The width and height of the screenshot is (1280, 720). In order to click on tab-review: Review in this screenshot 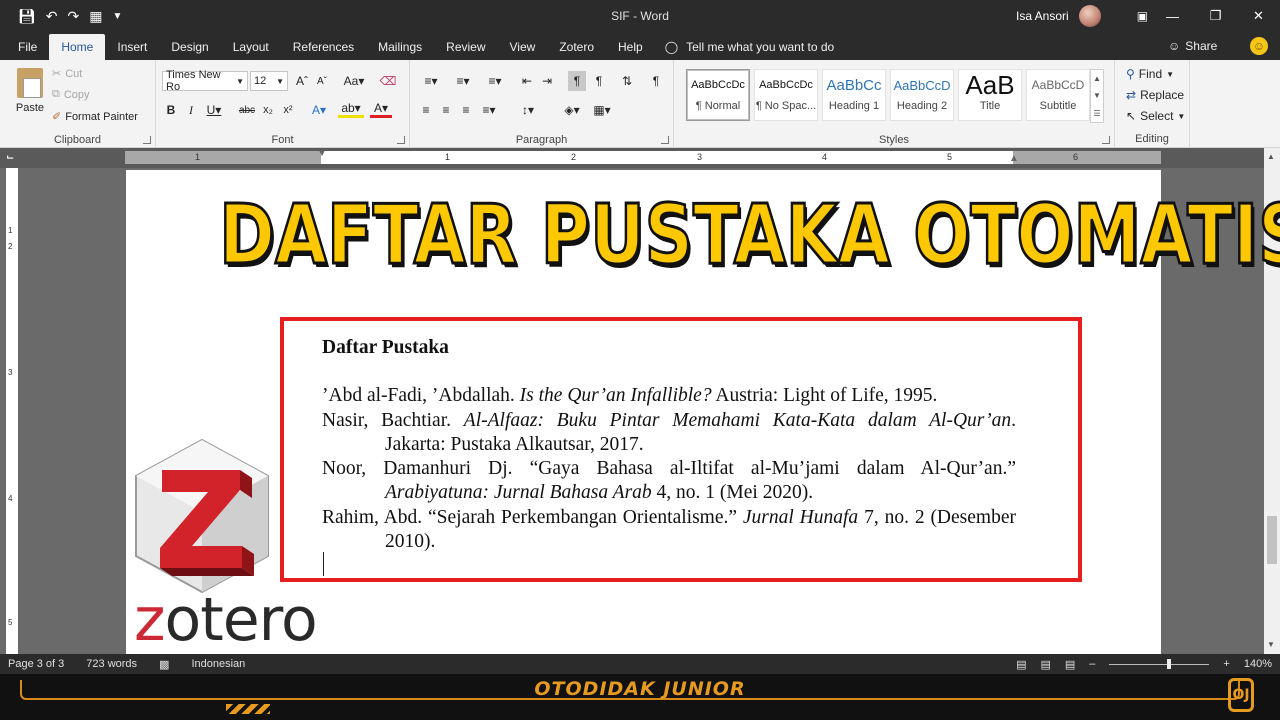, I will do `click(465, 47)`.